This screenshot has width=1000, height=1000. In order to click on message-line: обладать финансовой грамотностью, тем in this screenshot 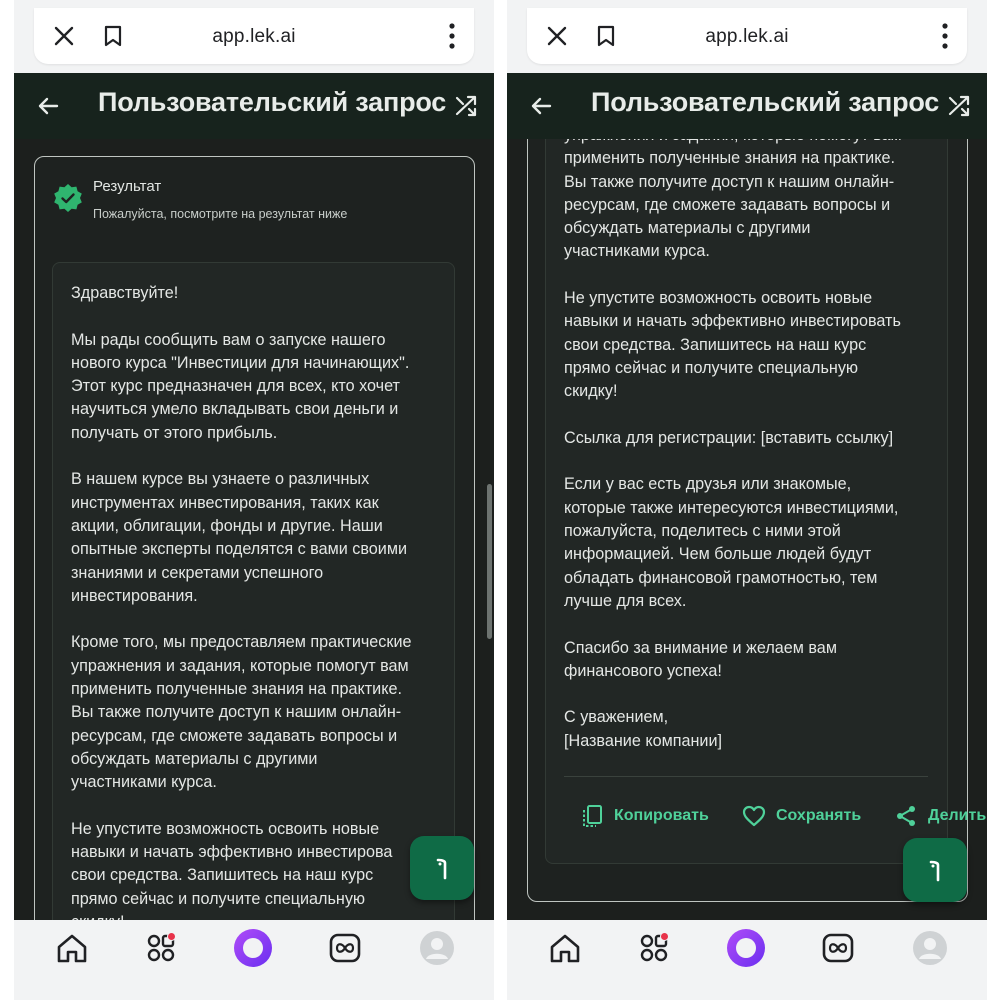, I will do `click(721, 577)`.